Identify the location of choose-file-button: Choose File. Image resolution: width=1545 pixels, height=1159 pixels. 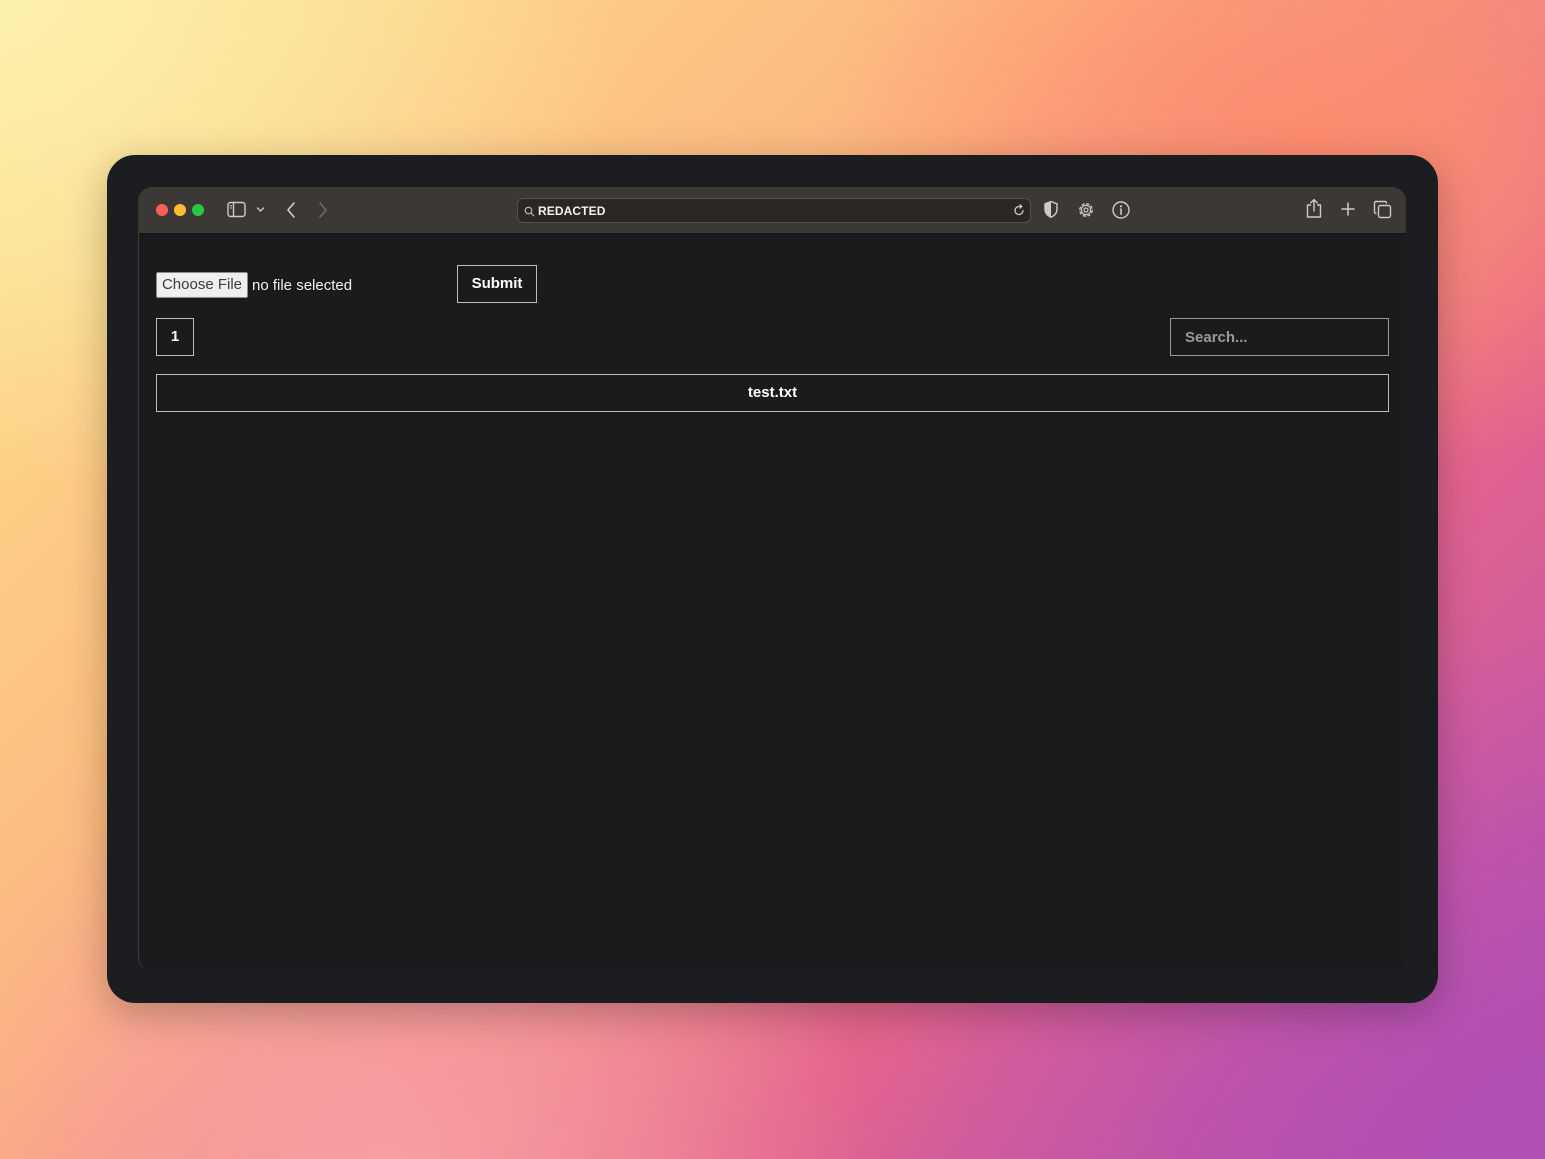
(202, 285).